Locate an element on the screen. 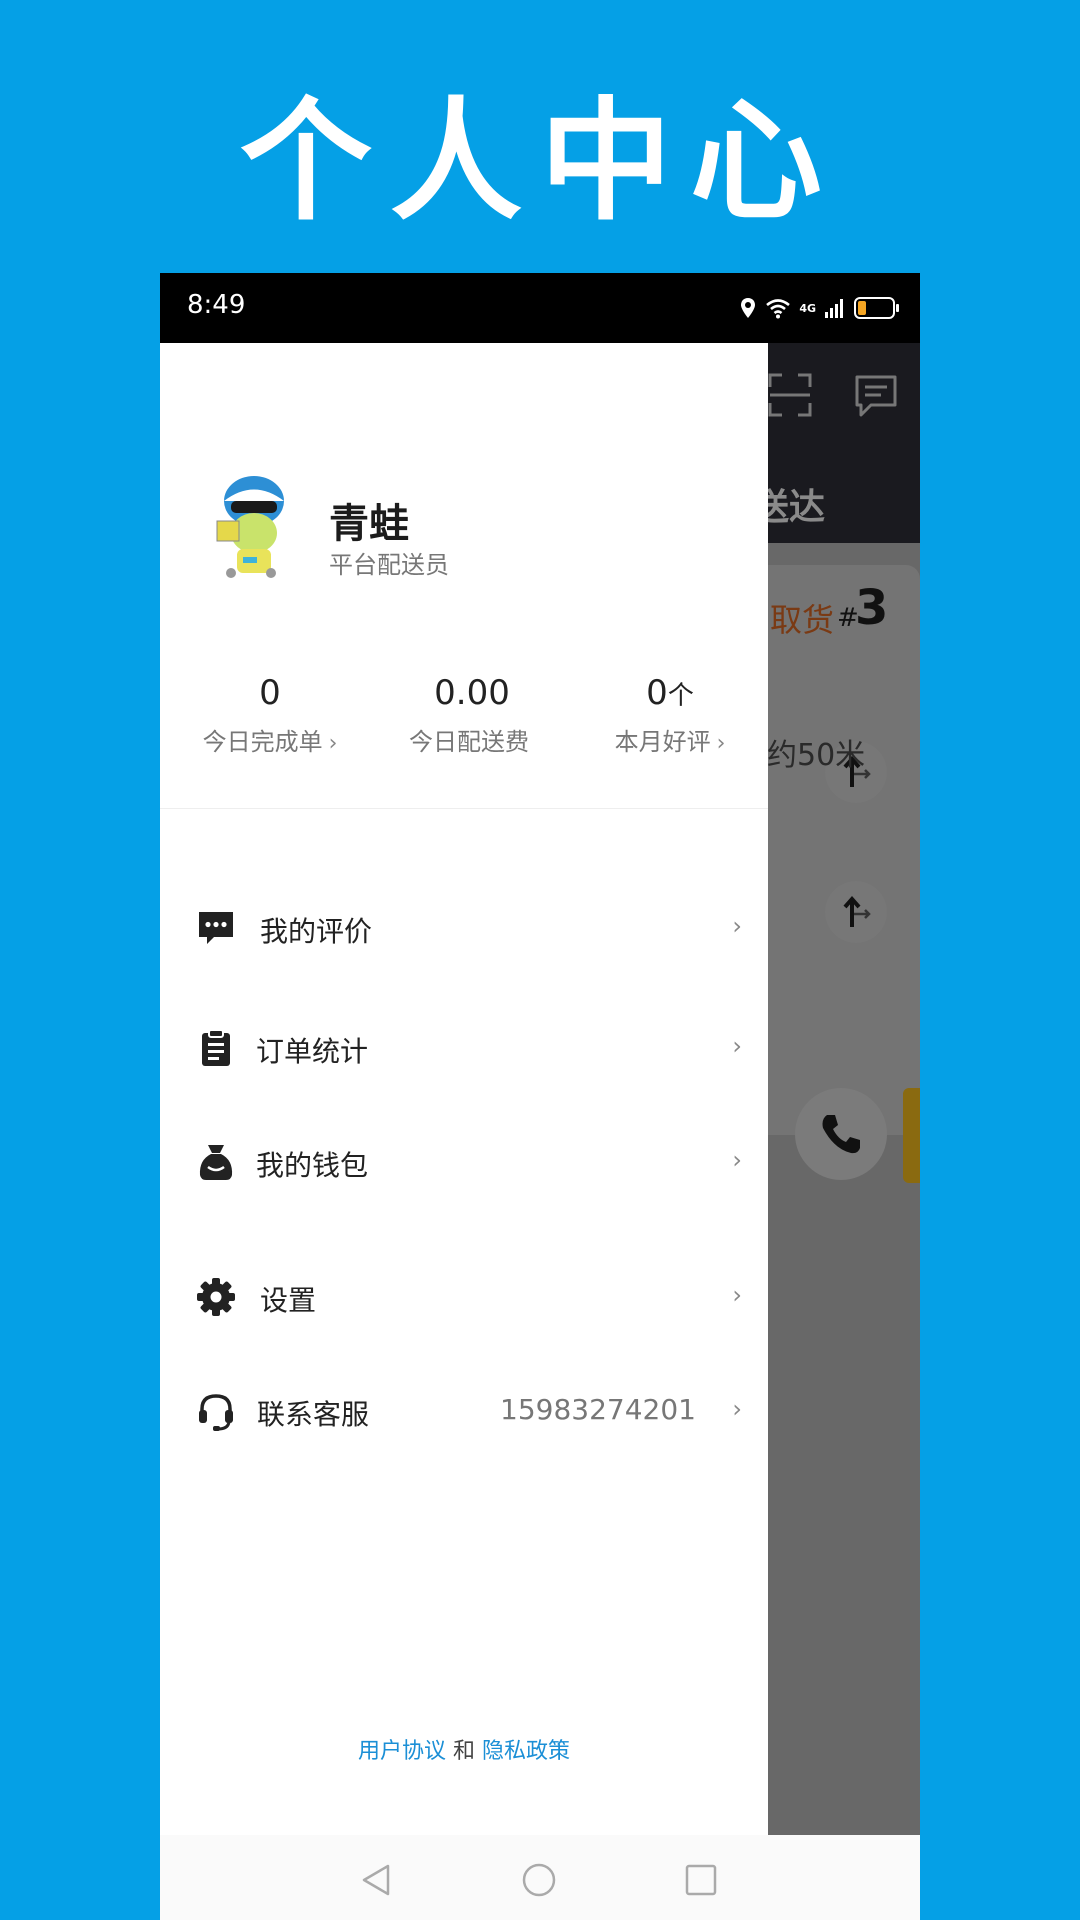 Image resolution: width=1080 pixels, height=1920 pixels. headset-icon is located at coordinates (216, 1412).